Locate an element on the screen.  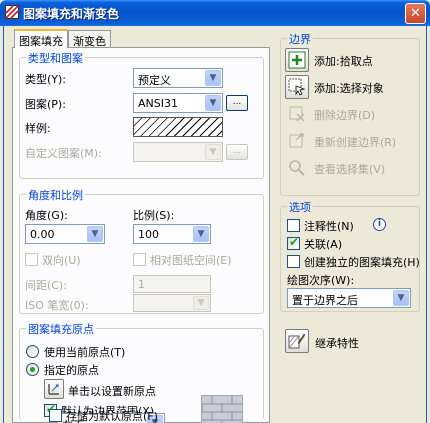
draw-order-select: 置于边界之后 ▼ is located at coordinates (349, 298).